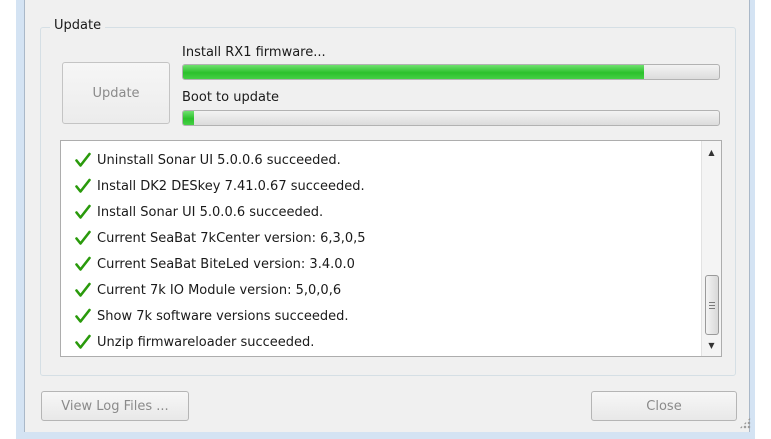 The width and height of the screenshot is (771, 439). Describe the element at coordinates (413, 72) in the screenshot. I see `step1-progress-fill` at that location.